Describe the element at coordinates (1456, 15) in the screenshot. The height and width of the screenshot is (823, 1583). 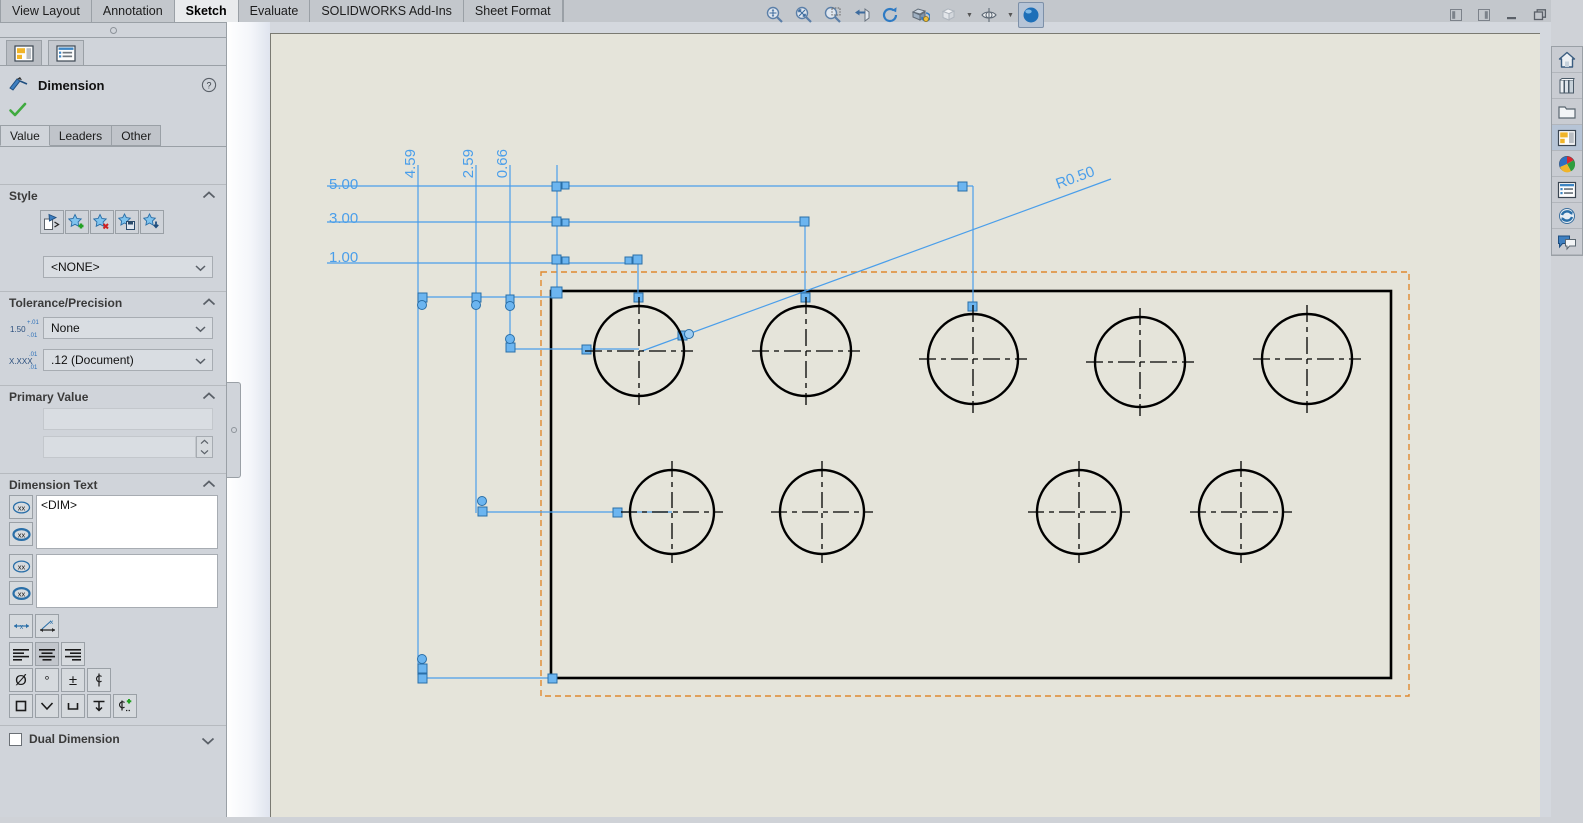
I see `pin-left-icon` at that location.